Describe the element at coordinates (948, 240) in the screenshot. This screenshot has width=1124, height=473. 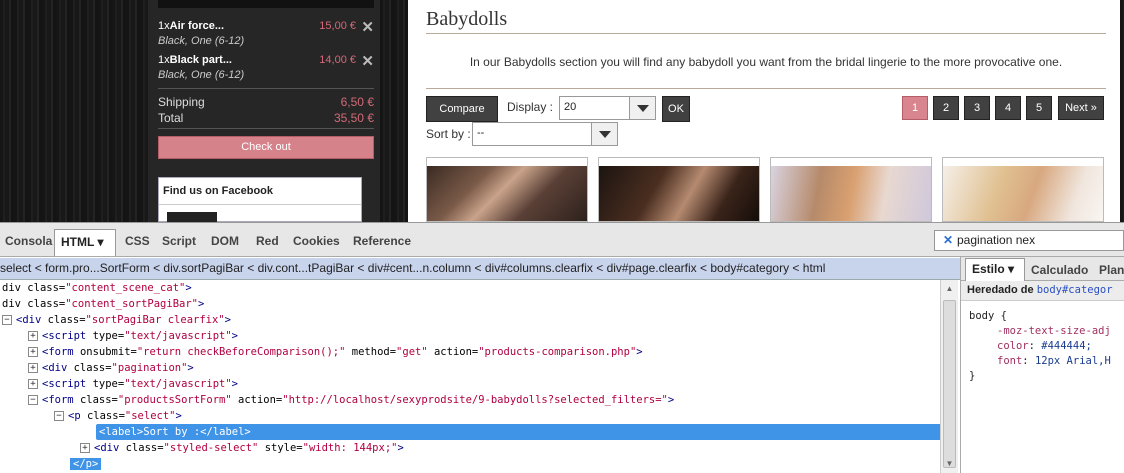
I see `clear-search-icon: ✕` at that location.